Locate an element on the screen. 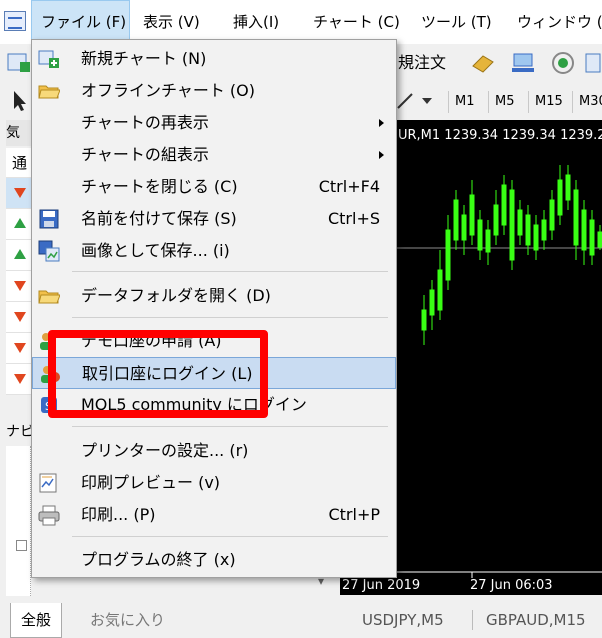 The height and width of the screenshot is (638, 602). tree-collapse-icon is located at coordinates (21, 545).